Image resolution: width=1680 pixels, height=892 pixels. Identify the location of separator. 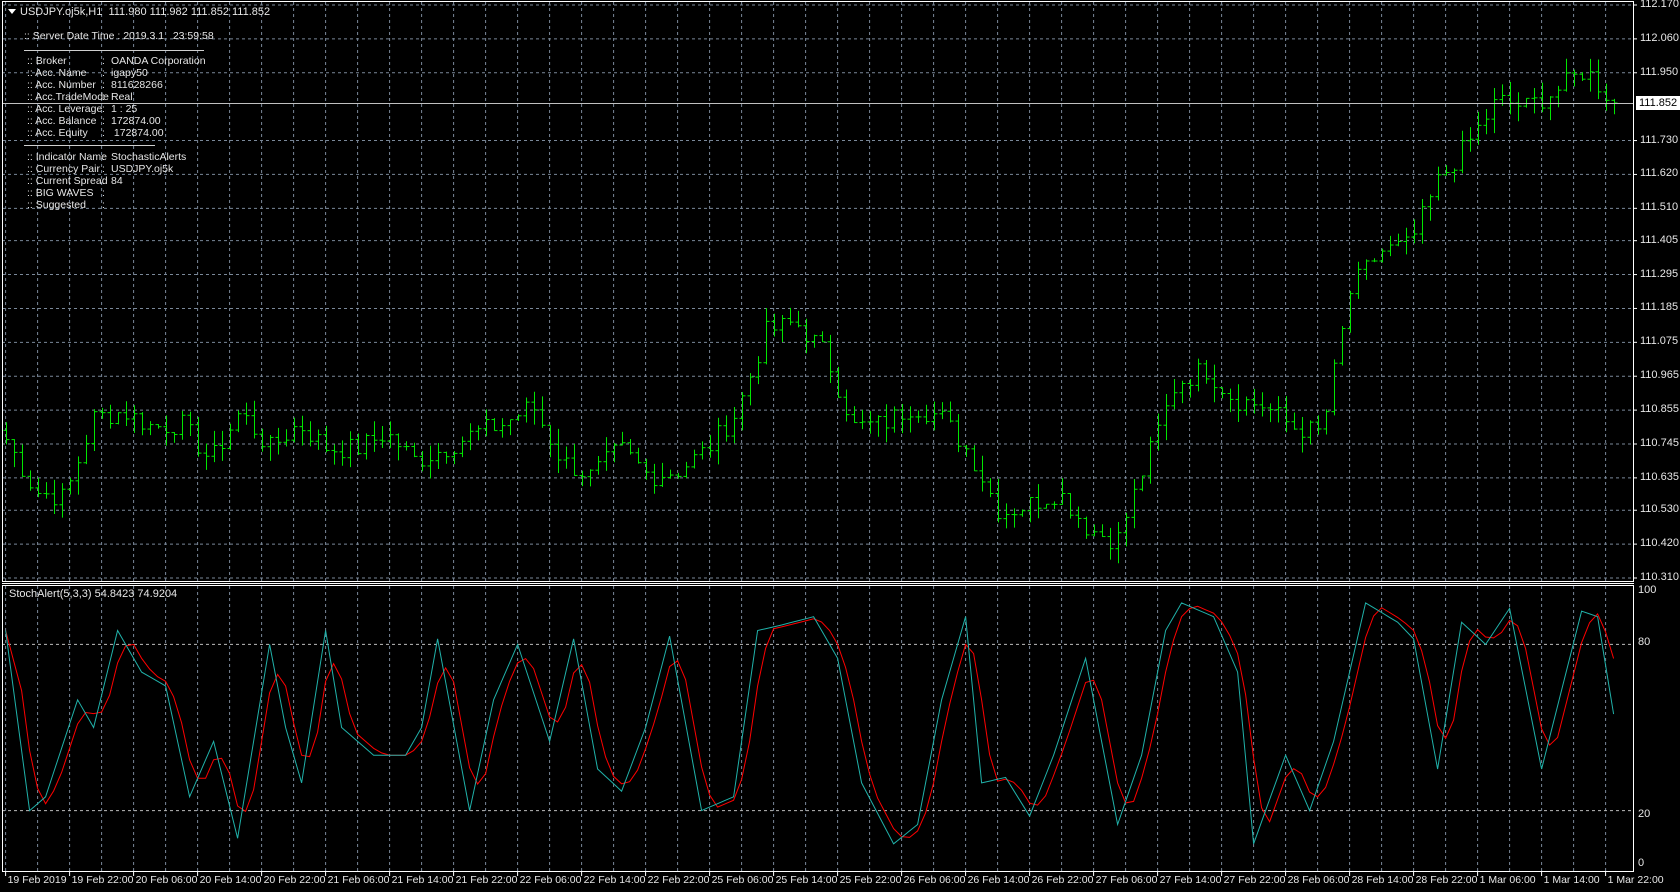
(114, 50).